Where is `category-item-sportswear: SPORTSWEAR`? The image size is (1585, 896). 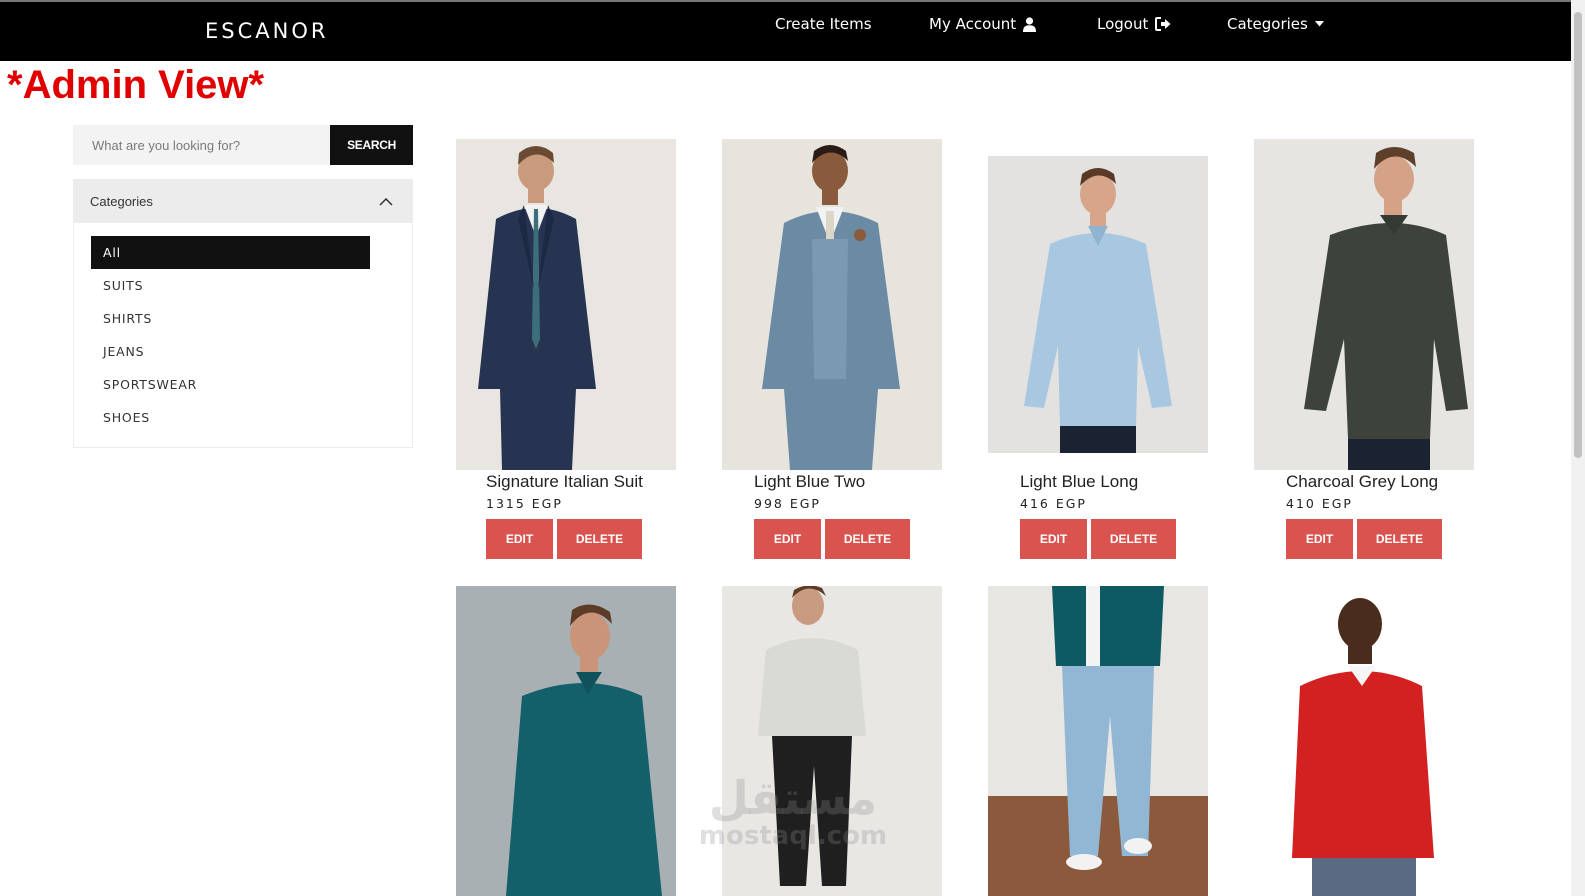 category-item-sportswear: SPORTSWEAR is located at coordinates (243, 384).